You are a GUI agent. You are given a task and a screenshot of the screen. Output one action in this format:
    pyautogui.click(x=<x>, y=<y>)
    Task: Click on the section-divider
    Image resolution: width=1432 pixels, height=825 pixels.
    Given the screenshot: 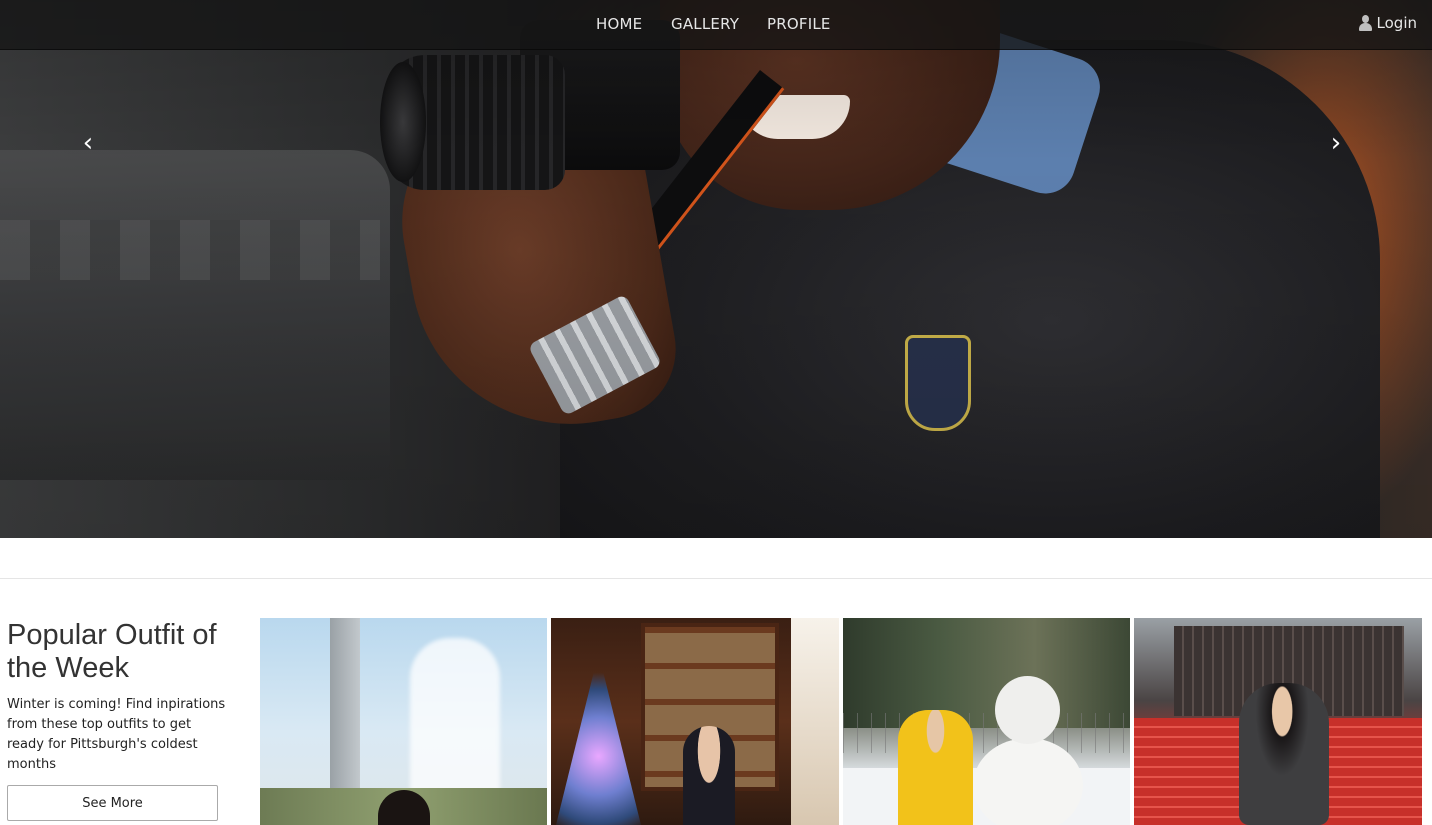 What is the action you would take?
    pyautogui.click(x=716, y=578)
    